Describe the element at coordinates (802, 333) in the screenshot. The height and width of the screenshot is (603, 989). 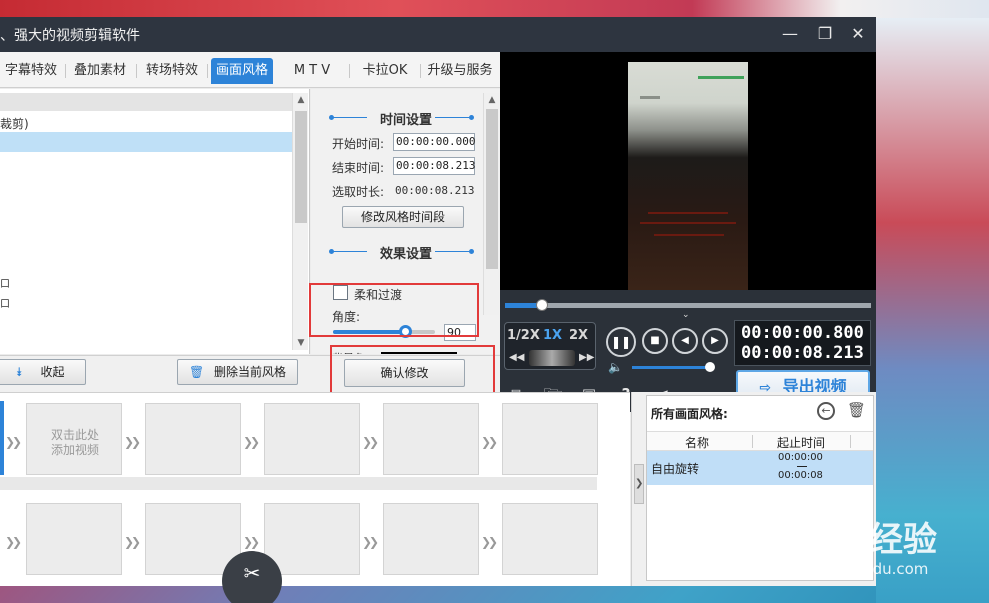
I see `current-time: 00:00:00.800` at that location.